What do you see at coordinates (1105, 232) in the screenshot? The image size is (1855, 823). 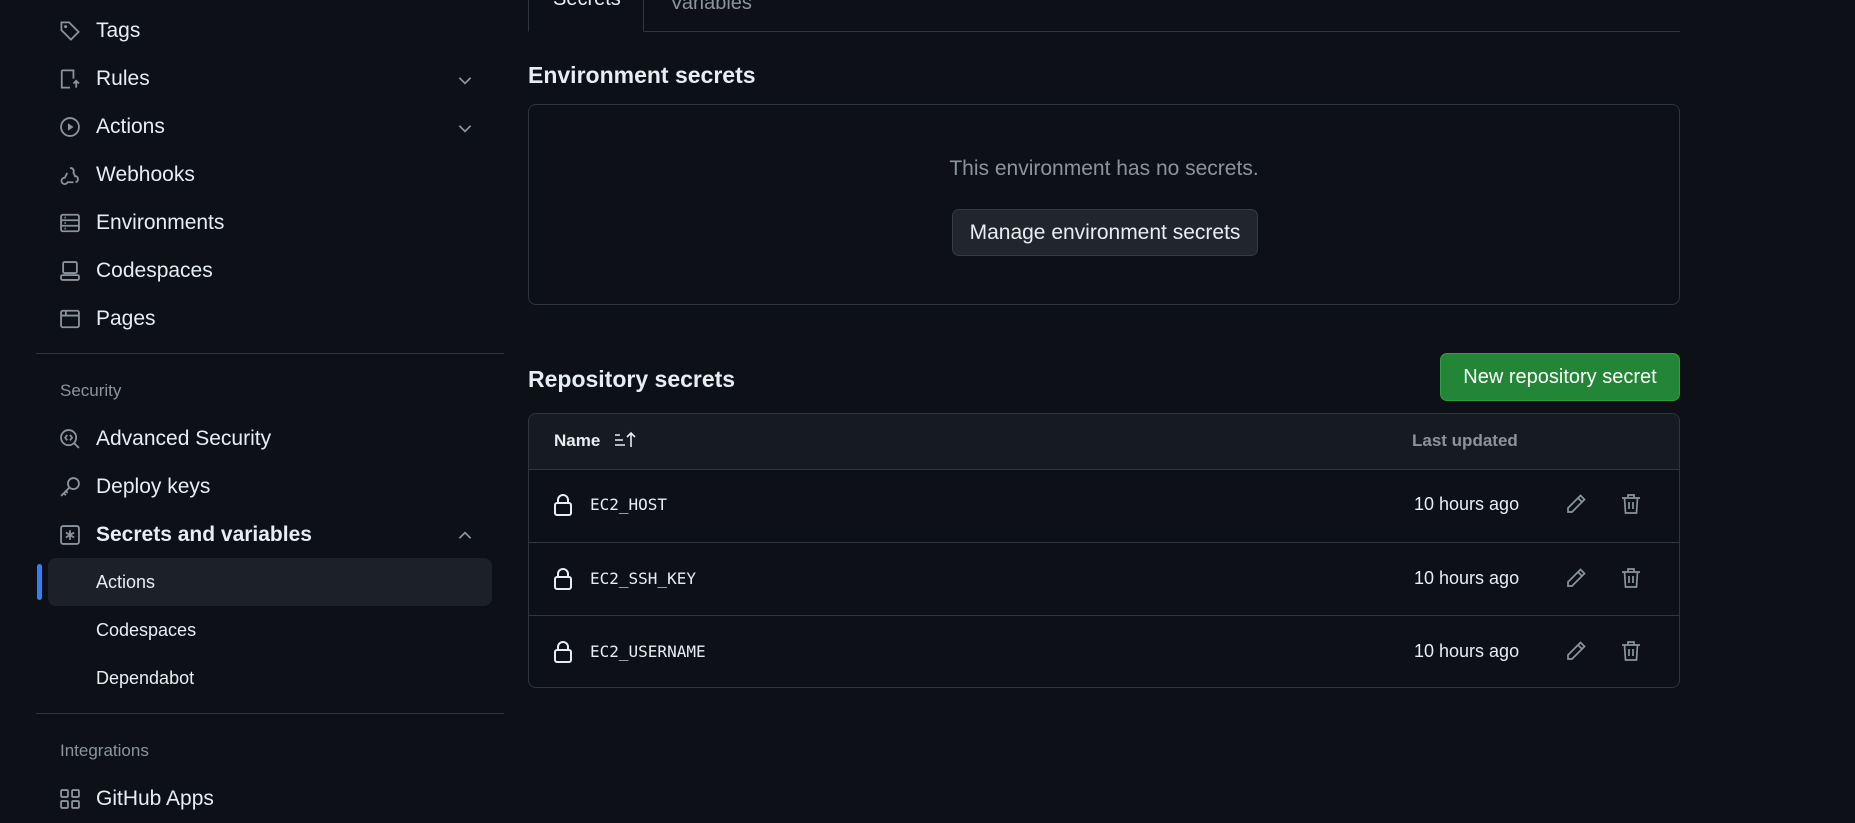 I see `manage-environment-secrets-button: Manage environment secrets` at bounding box center [1105, 232].